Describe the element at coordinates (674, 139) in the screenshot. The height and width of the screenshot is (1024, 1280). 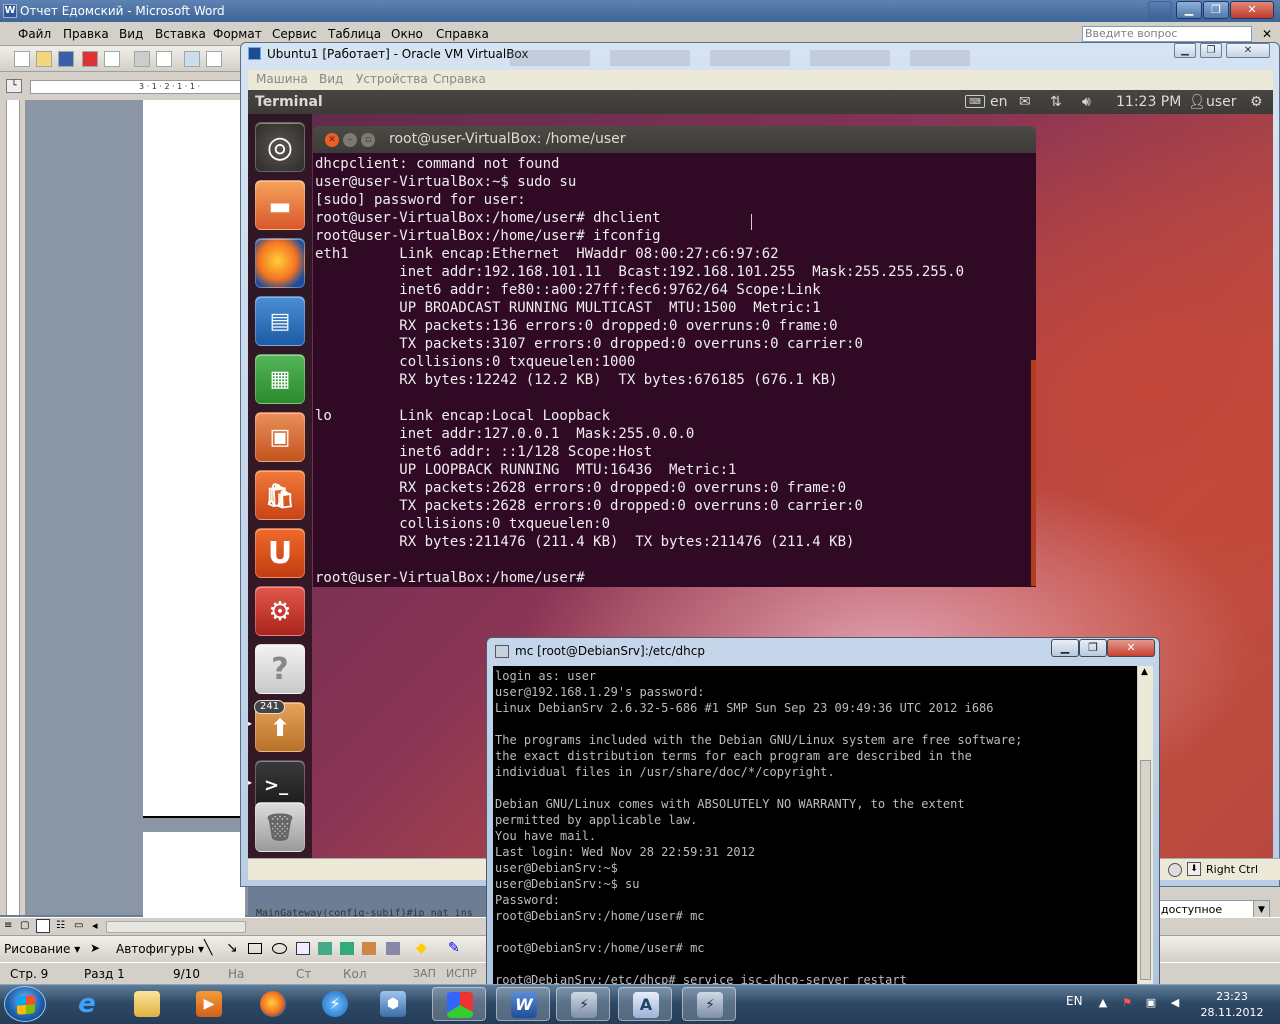
I see `terminal-titlebar: ✕ – ▫ root@user-VirtualBox: /home/user` at that location.